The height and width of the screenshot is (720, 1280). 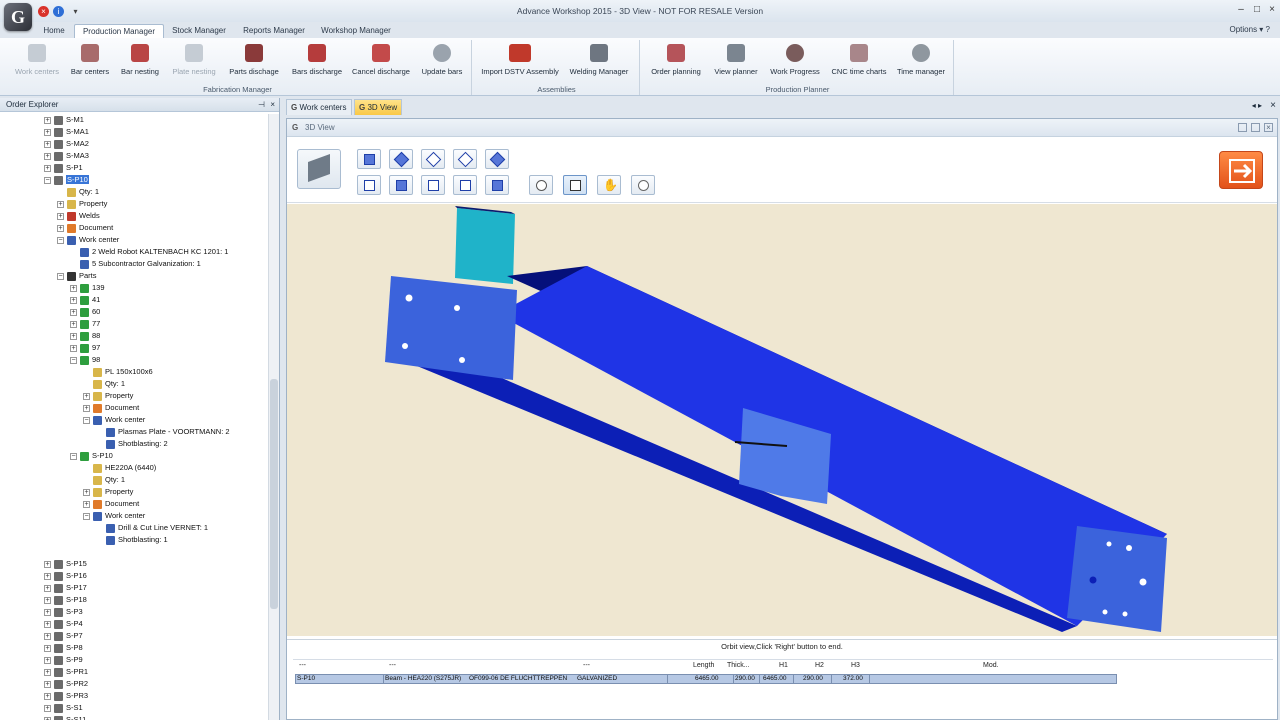 What do you see at coordinates (18, 17) in the screenshot?
I see `app-logo: G` at bounding box center [18, 17].